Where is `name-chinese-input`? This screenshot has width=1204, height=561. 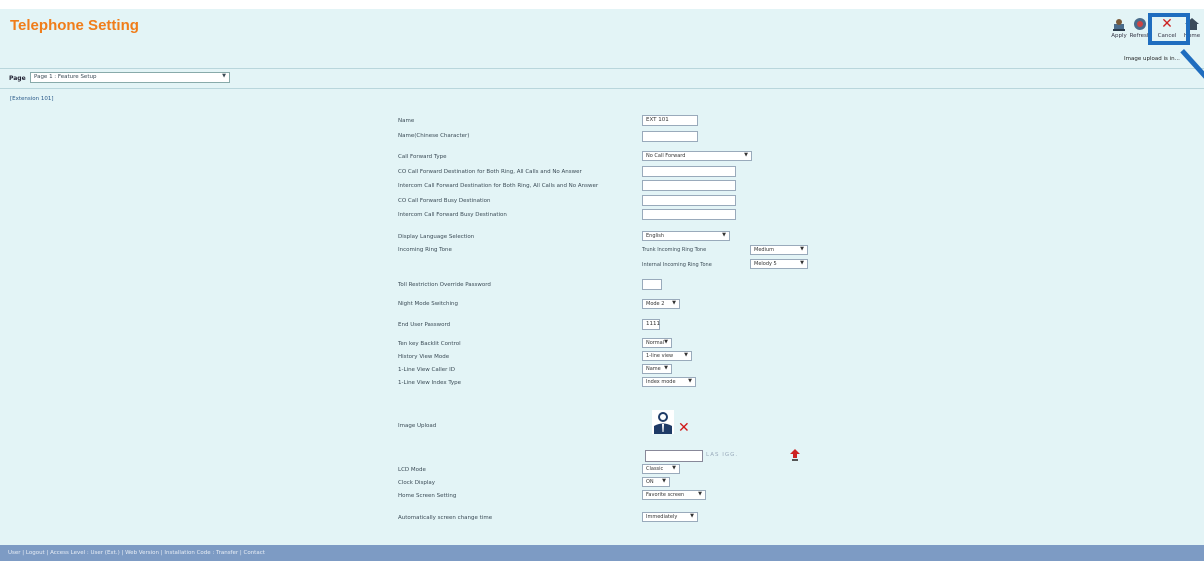
name-chinese-input is located at coordinates (670, 136).